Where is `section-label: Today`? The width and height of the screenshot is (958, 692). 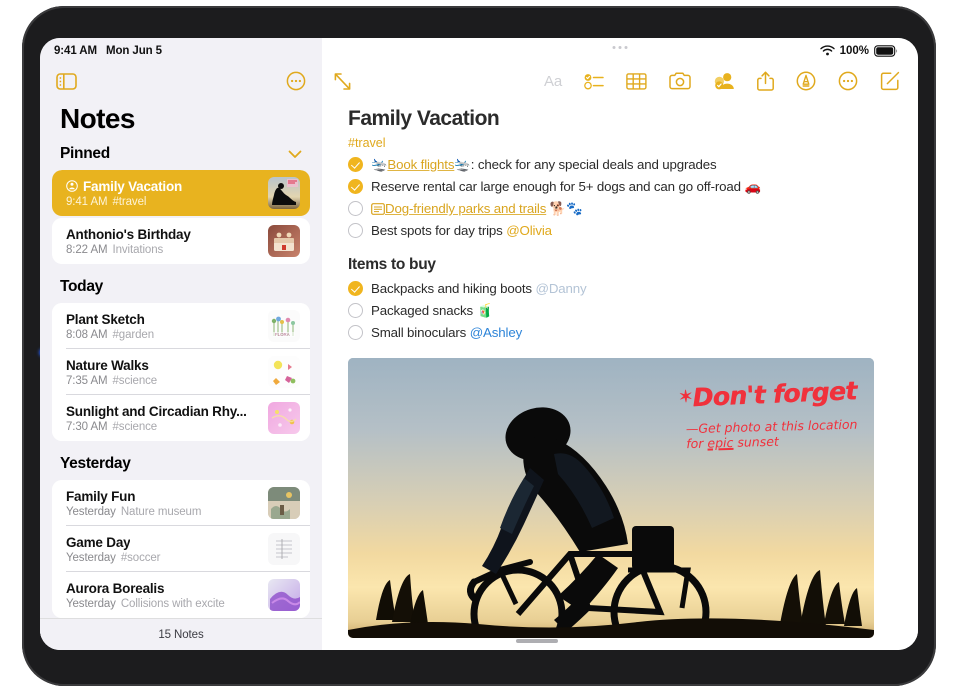
section-label: Today is located at coordinates (81, 286).